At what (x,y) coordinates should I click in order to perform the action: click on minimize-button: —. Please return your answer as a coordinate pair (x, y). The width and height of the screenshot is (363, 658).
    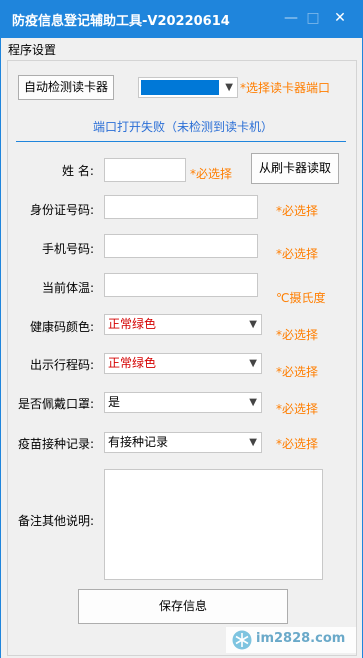
    Looking at the image, I should click on (291, 18).